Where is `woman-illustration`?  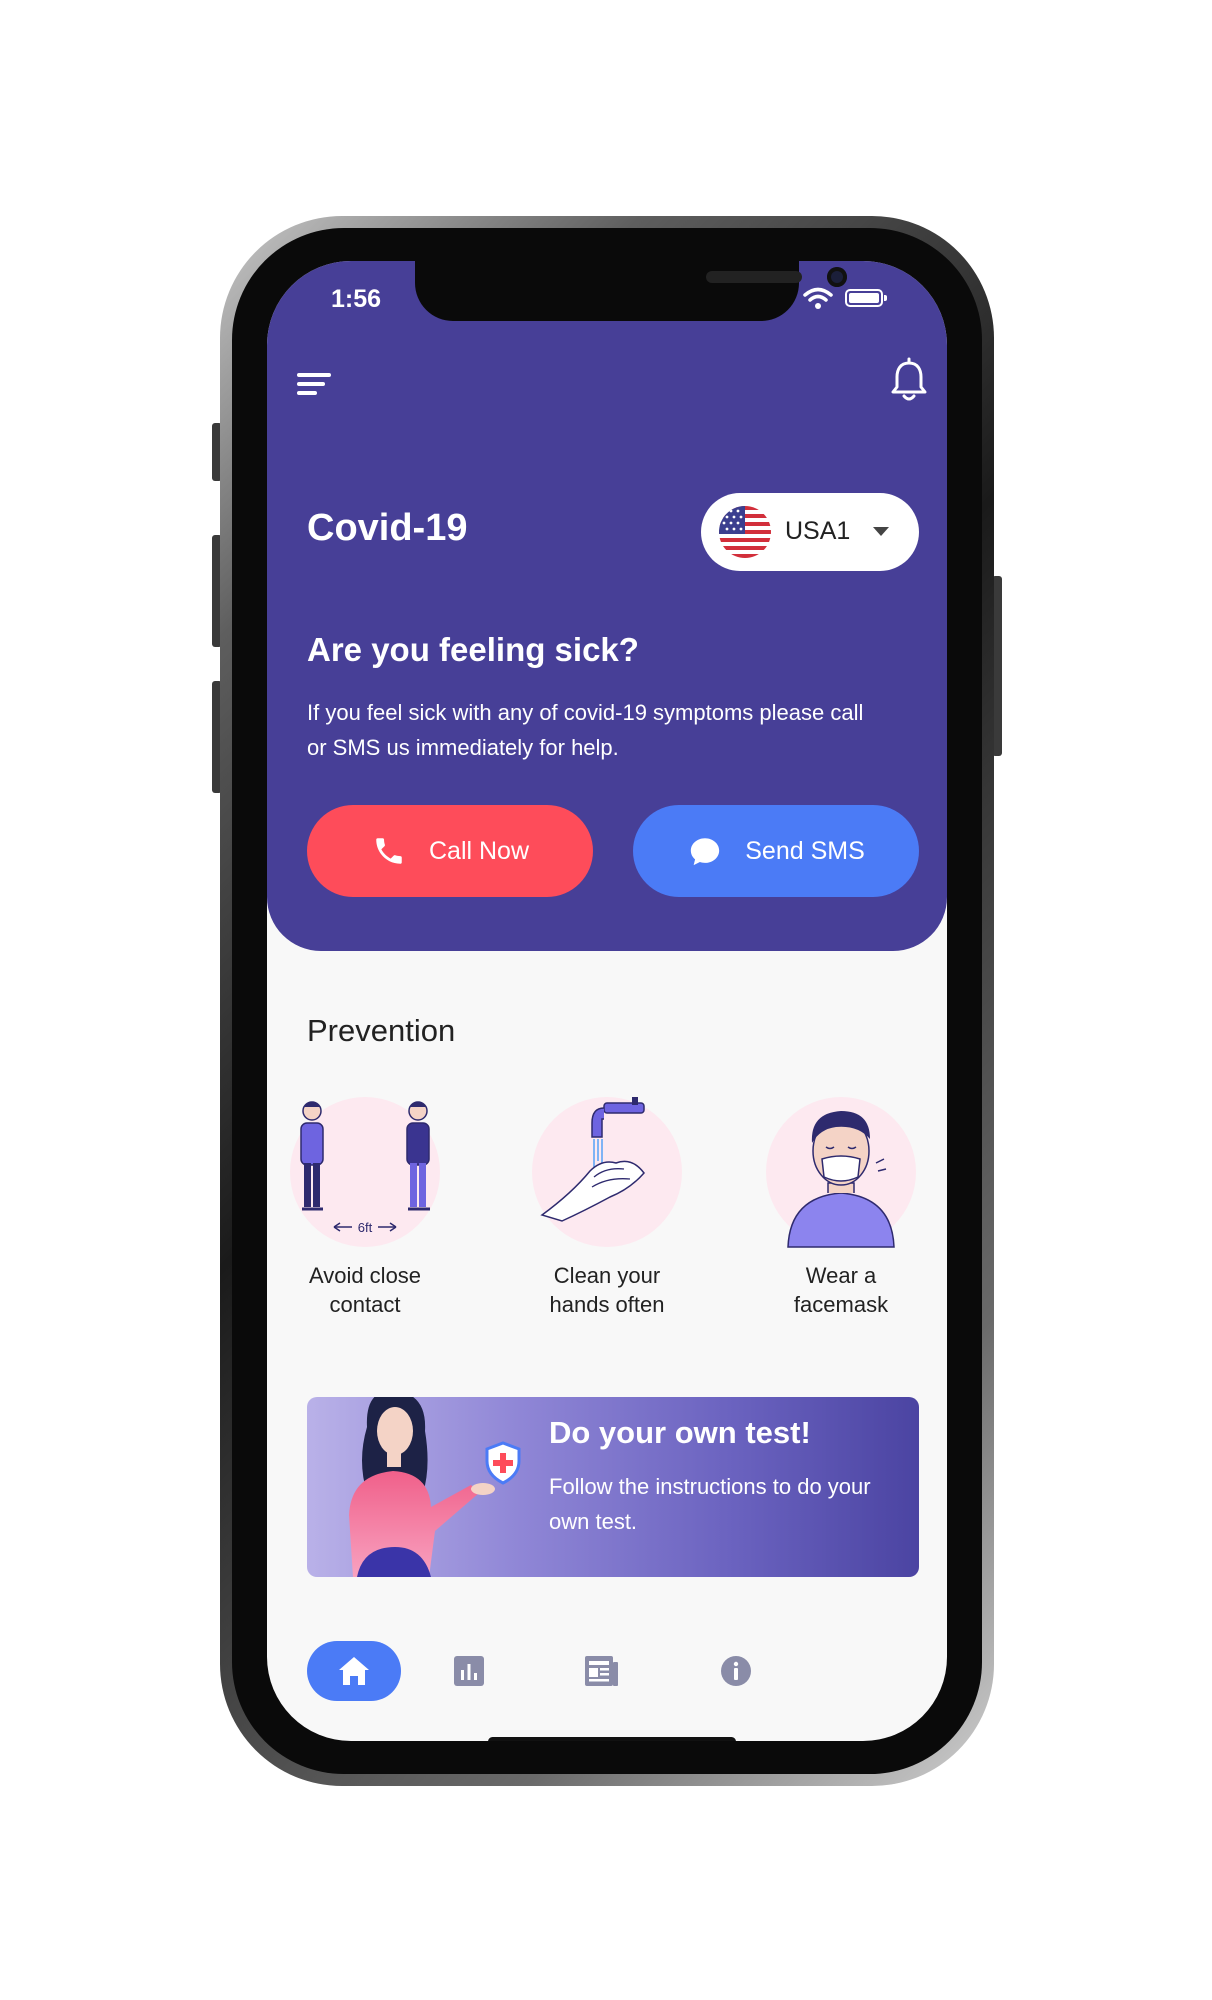
woman-illustration is located at coordinates (435, 1487).